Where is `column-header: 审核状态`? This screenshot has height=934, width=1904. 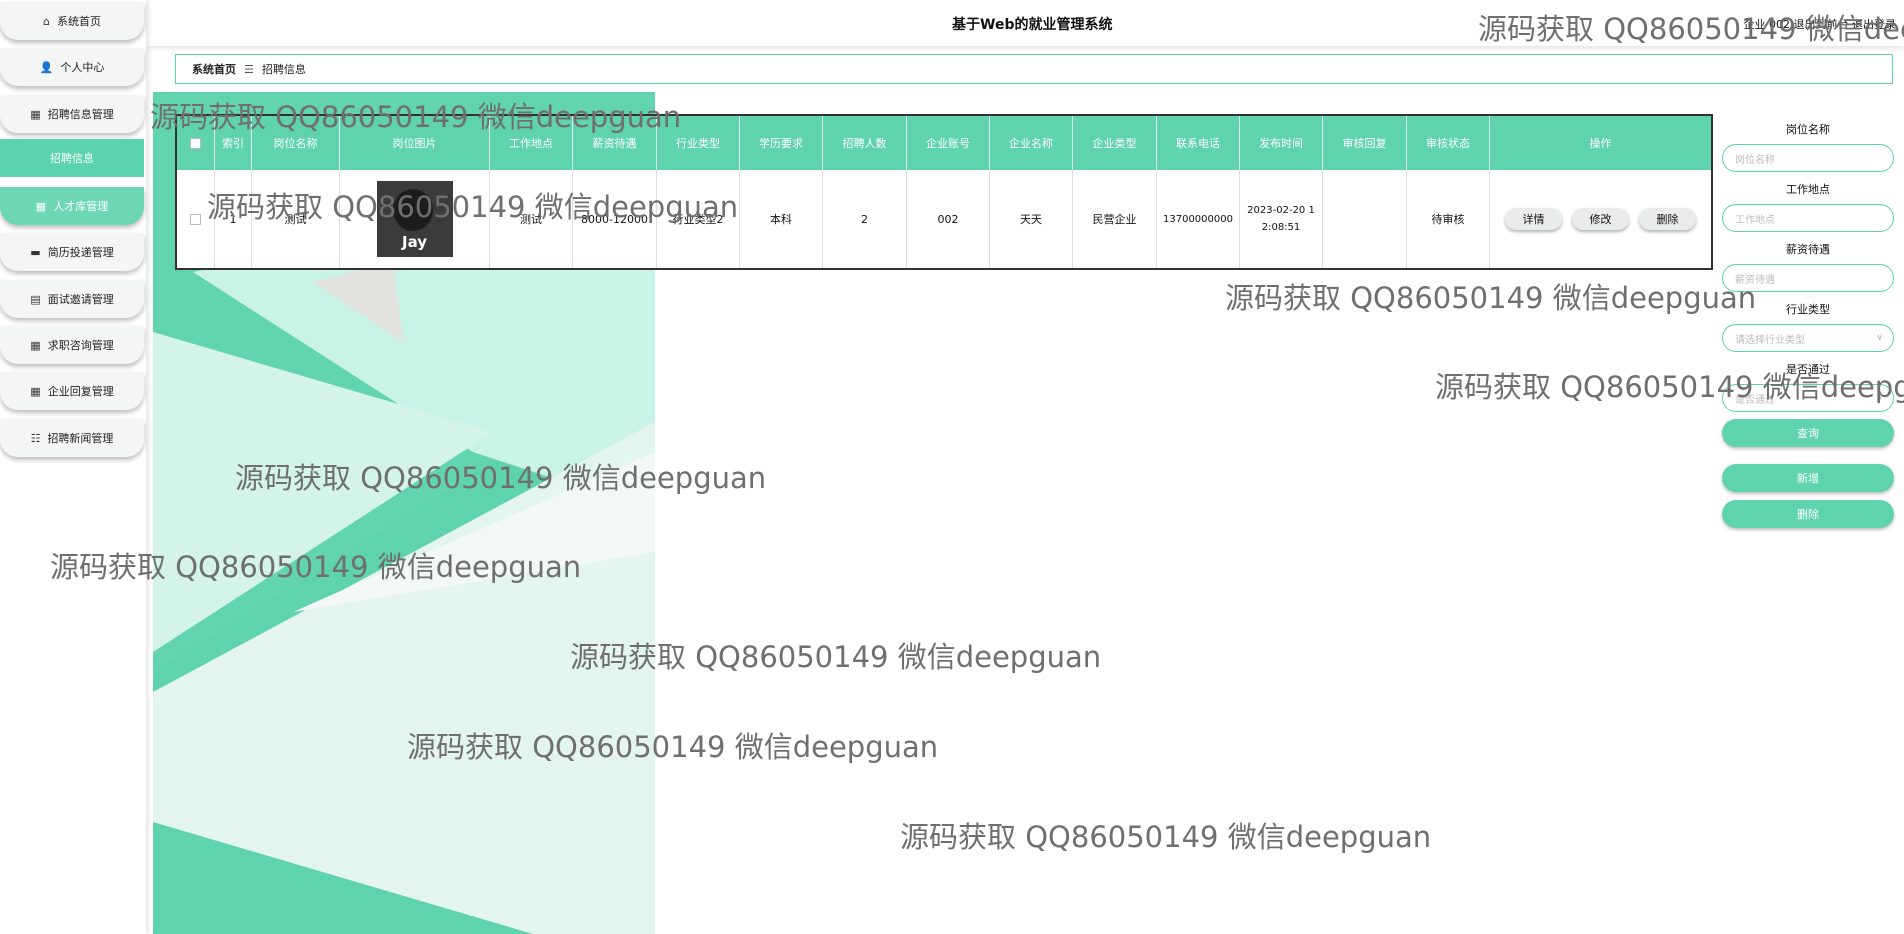 column-header: 审核状态 is located at coordinates (1448, 143).